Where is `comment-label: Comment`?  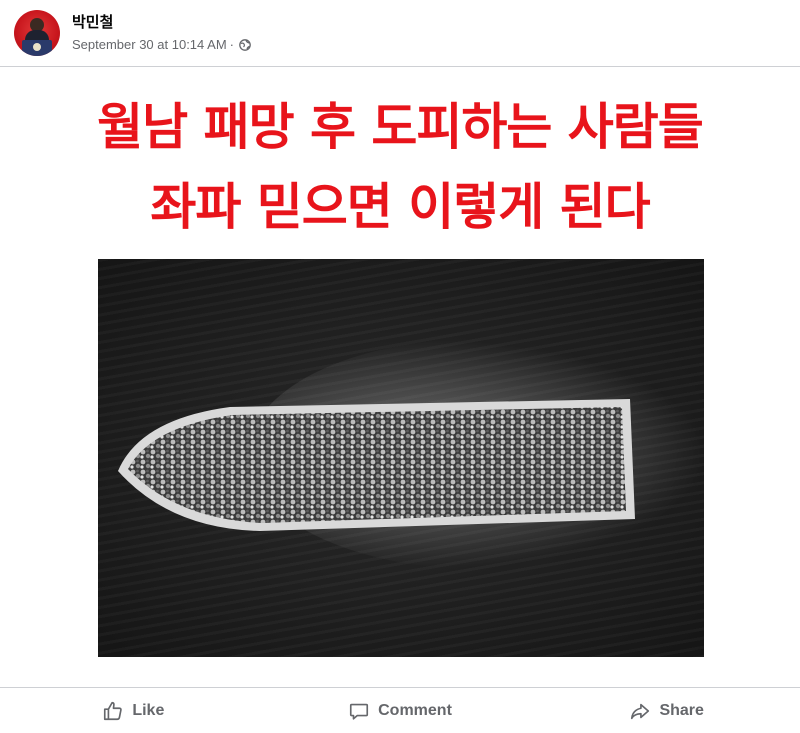
comment-label: Comment is located at coordinates (415, 710).